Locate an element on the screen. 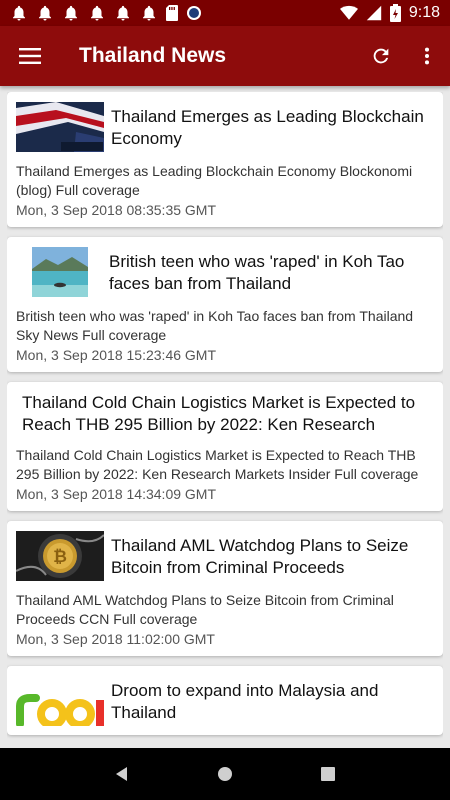 The image size is (450, 800). status-time: 9:18 is located at coordinates (424, 12).